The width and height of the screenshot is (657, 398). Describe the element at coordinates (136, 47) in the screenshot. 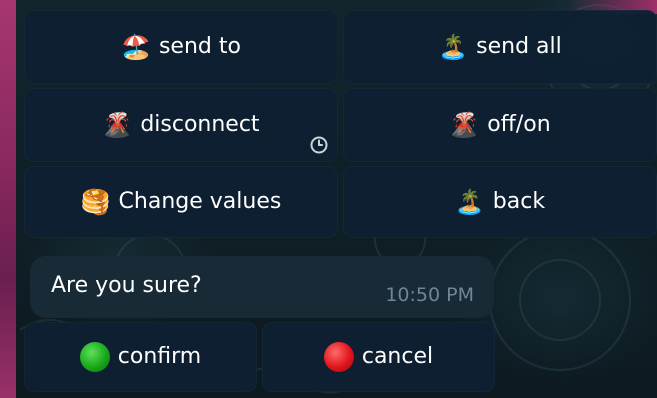

I see `beach-umbrella-icon: 🏖️` at that location.